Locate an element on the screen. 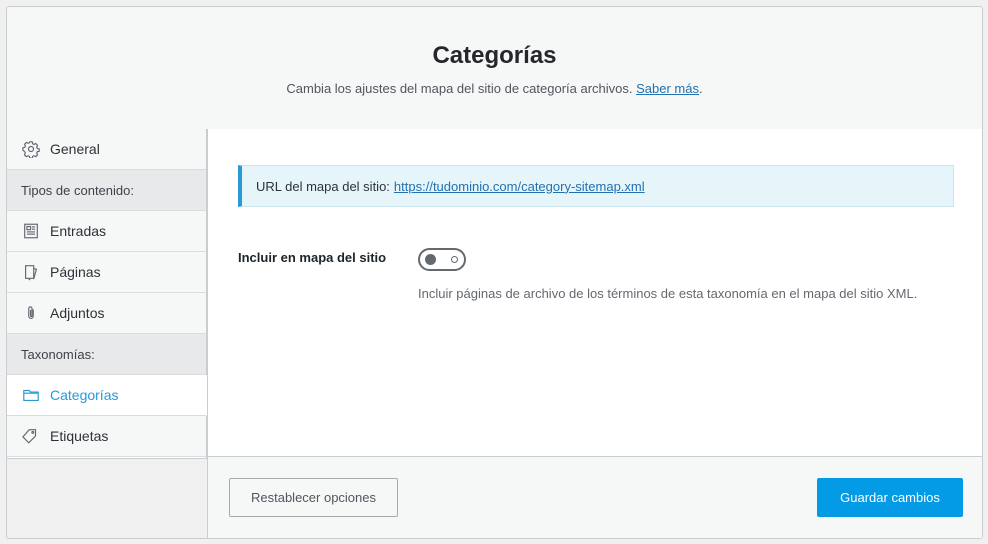 The image size is (988, 544). content-types-heading: Tipos de contenido: is located at coordinates (106, 190).